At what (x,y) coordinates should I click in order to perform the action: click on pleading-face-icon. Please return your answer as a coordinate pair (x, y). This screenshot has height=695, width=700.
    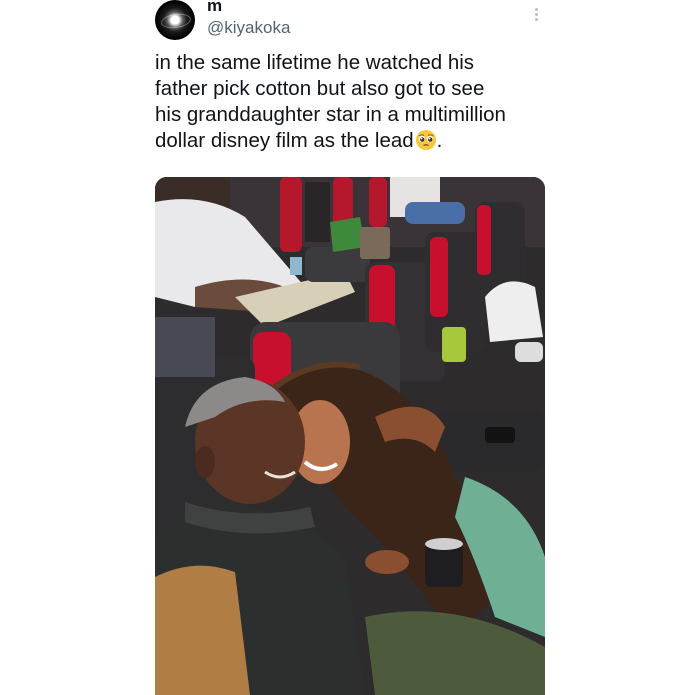
    Looking at the image, I should click on (425, 140).